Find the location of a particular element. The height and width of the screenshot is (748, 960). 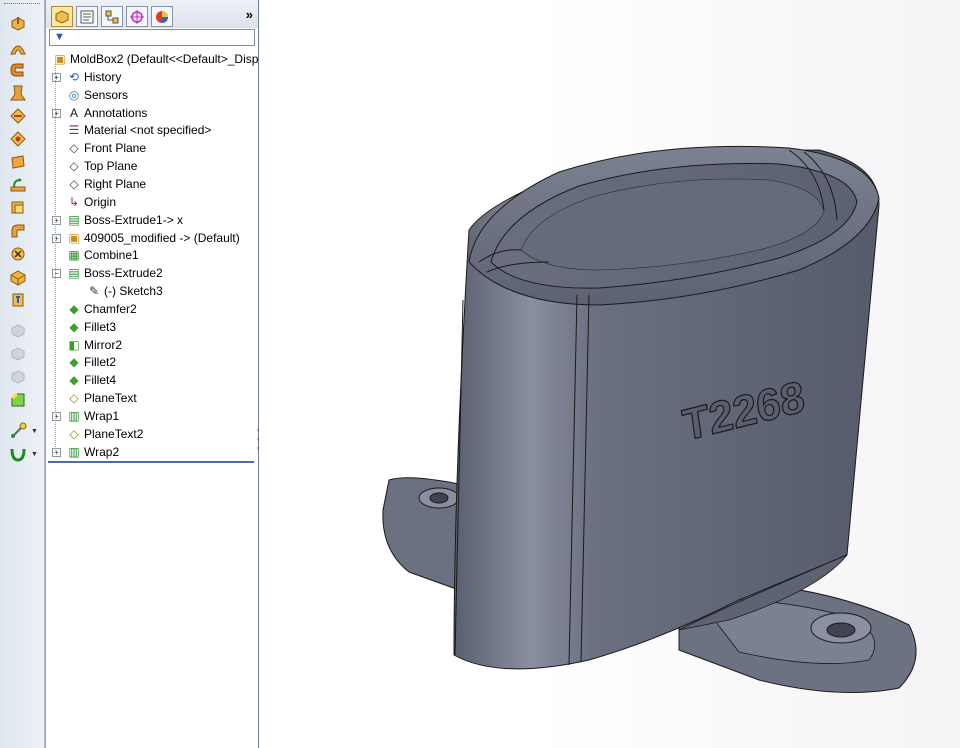

revolve-icon is located at coordinates (18, 47).